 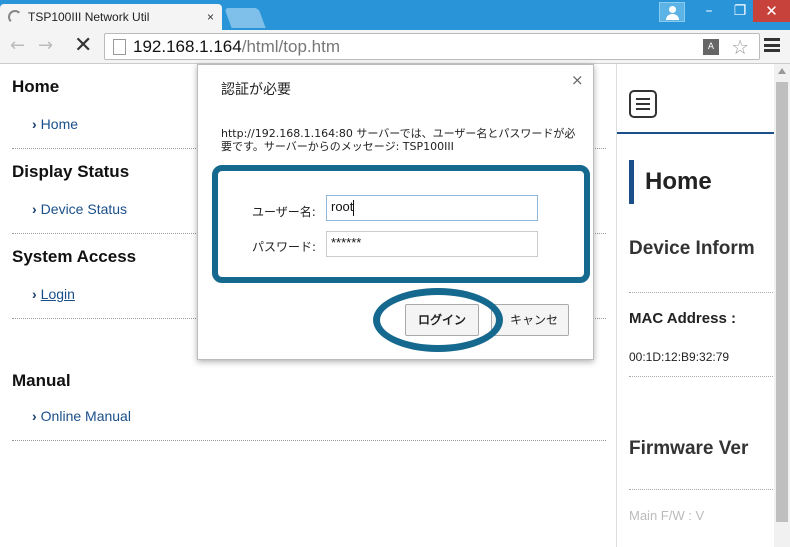 I want to click on nav-heading-display-status: Display Status, so click(x=71, y=171).